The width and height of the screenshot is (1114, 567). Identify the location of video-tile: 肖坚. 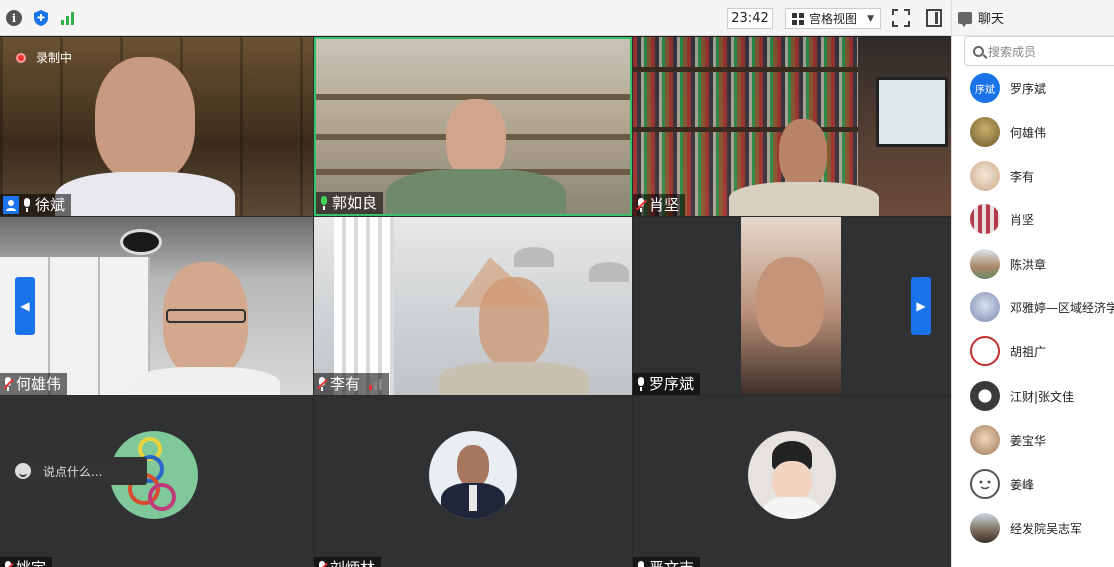
(792, 126).